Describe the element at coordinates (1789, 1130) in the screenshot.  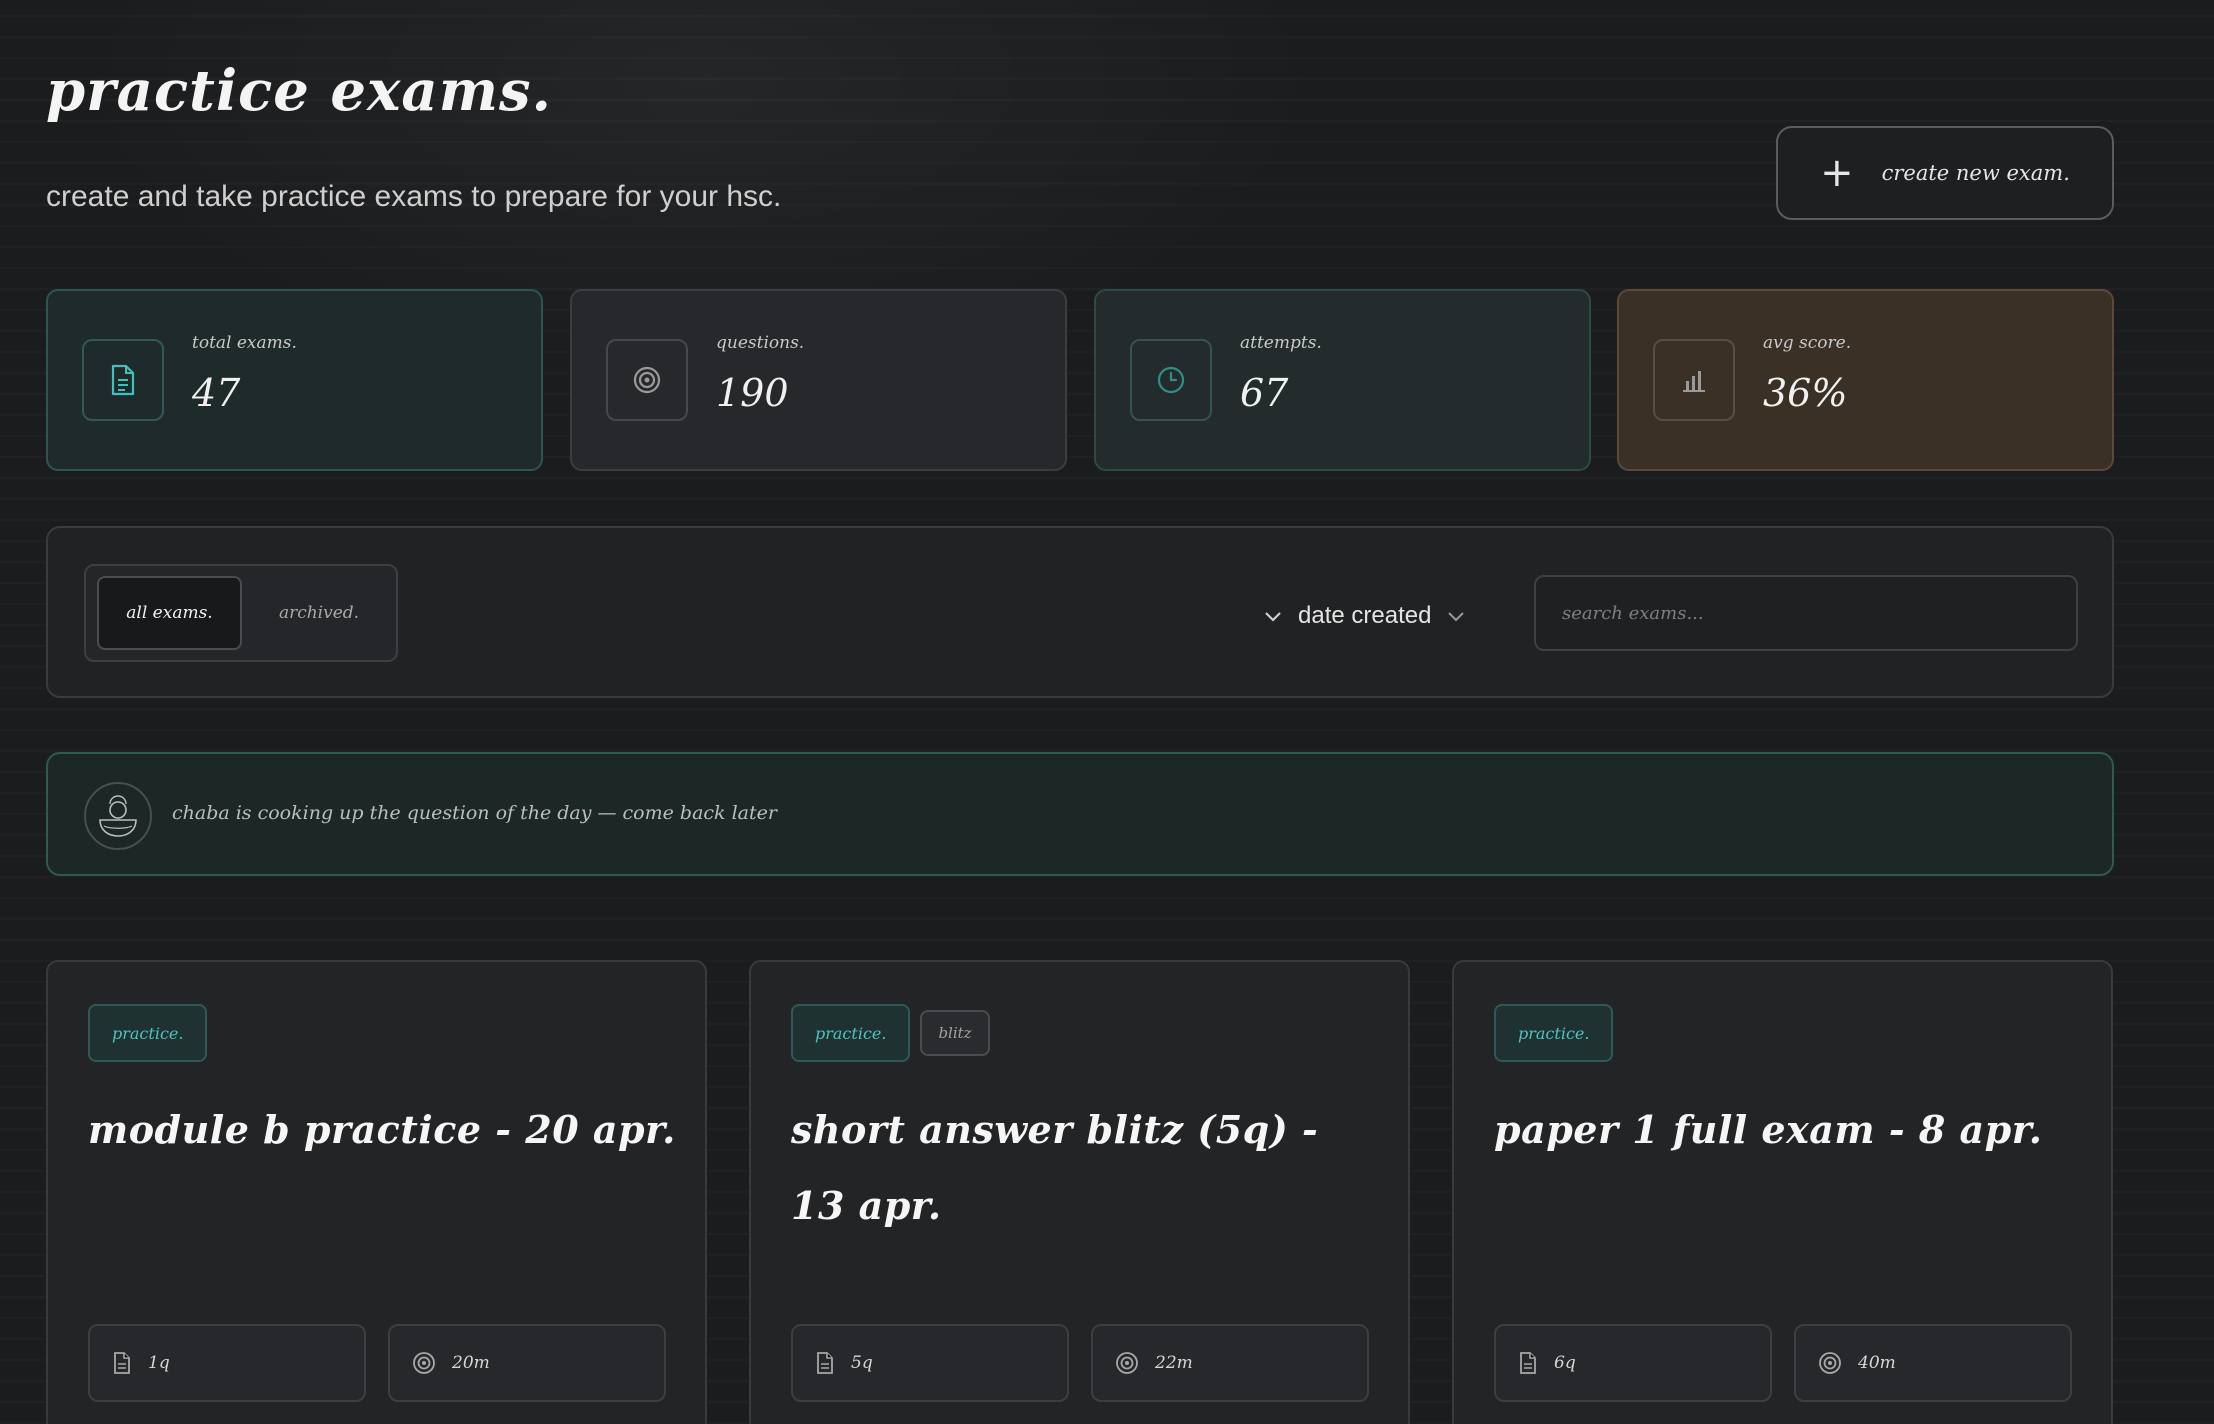
I see `exam-title: paper 1 full exam - 8 apr.` at that location.